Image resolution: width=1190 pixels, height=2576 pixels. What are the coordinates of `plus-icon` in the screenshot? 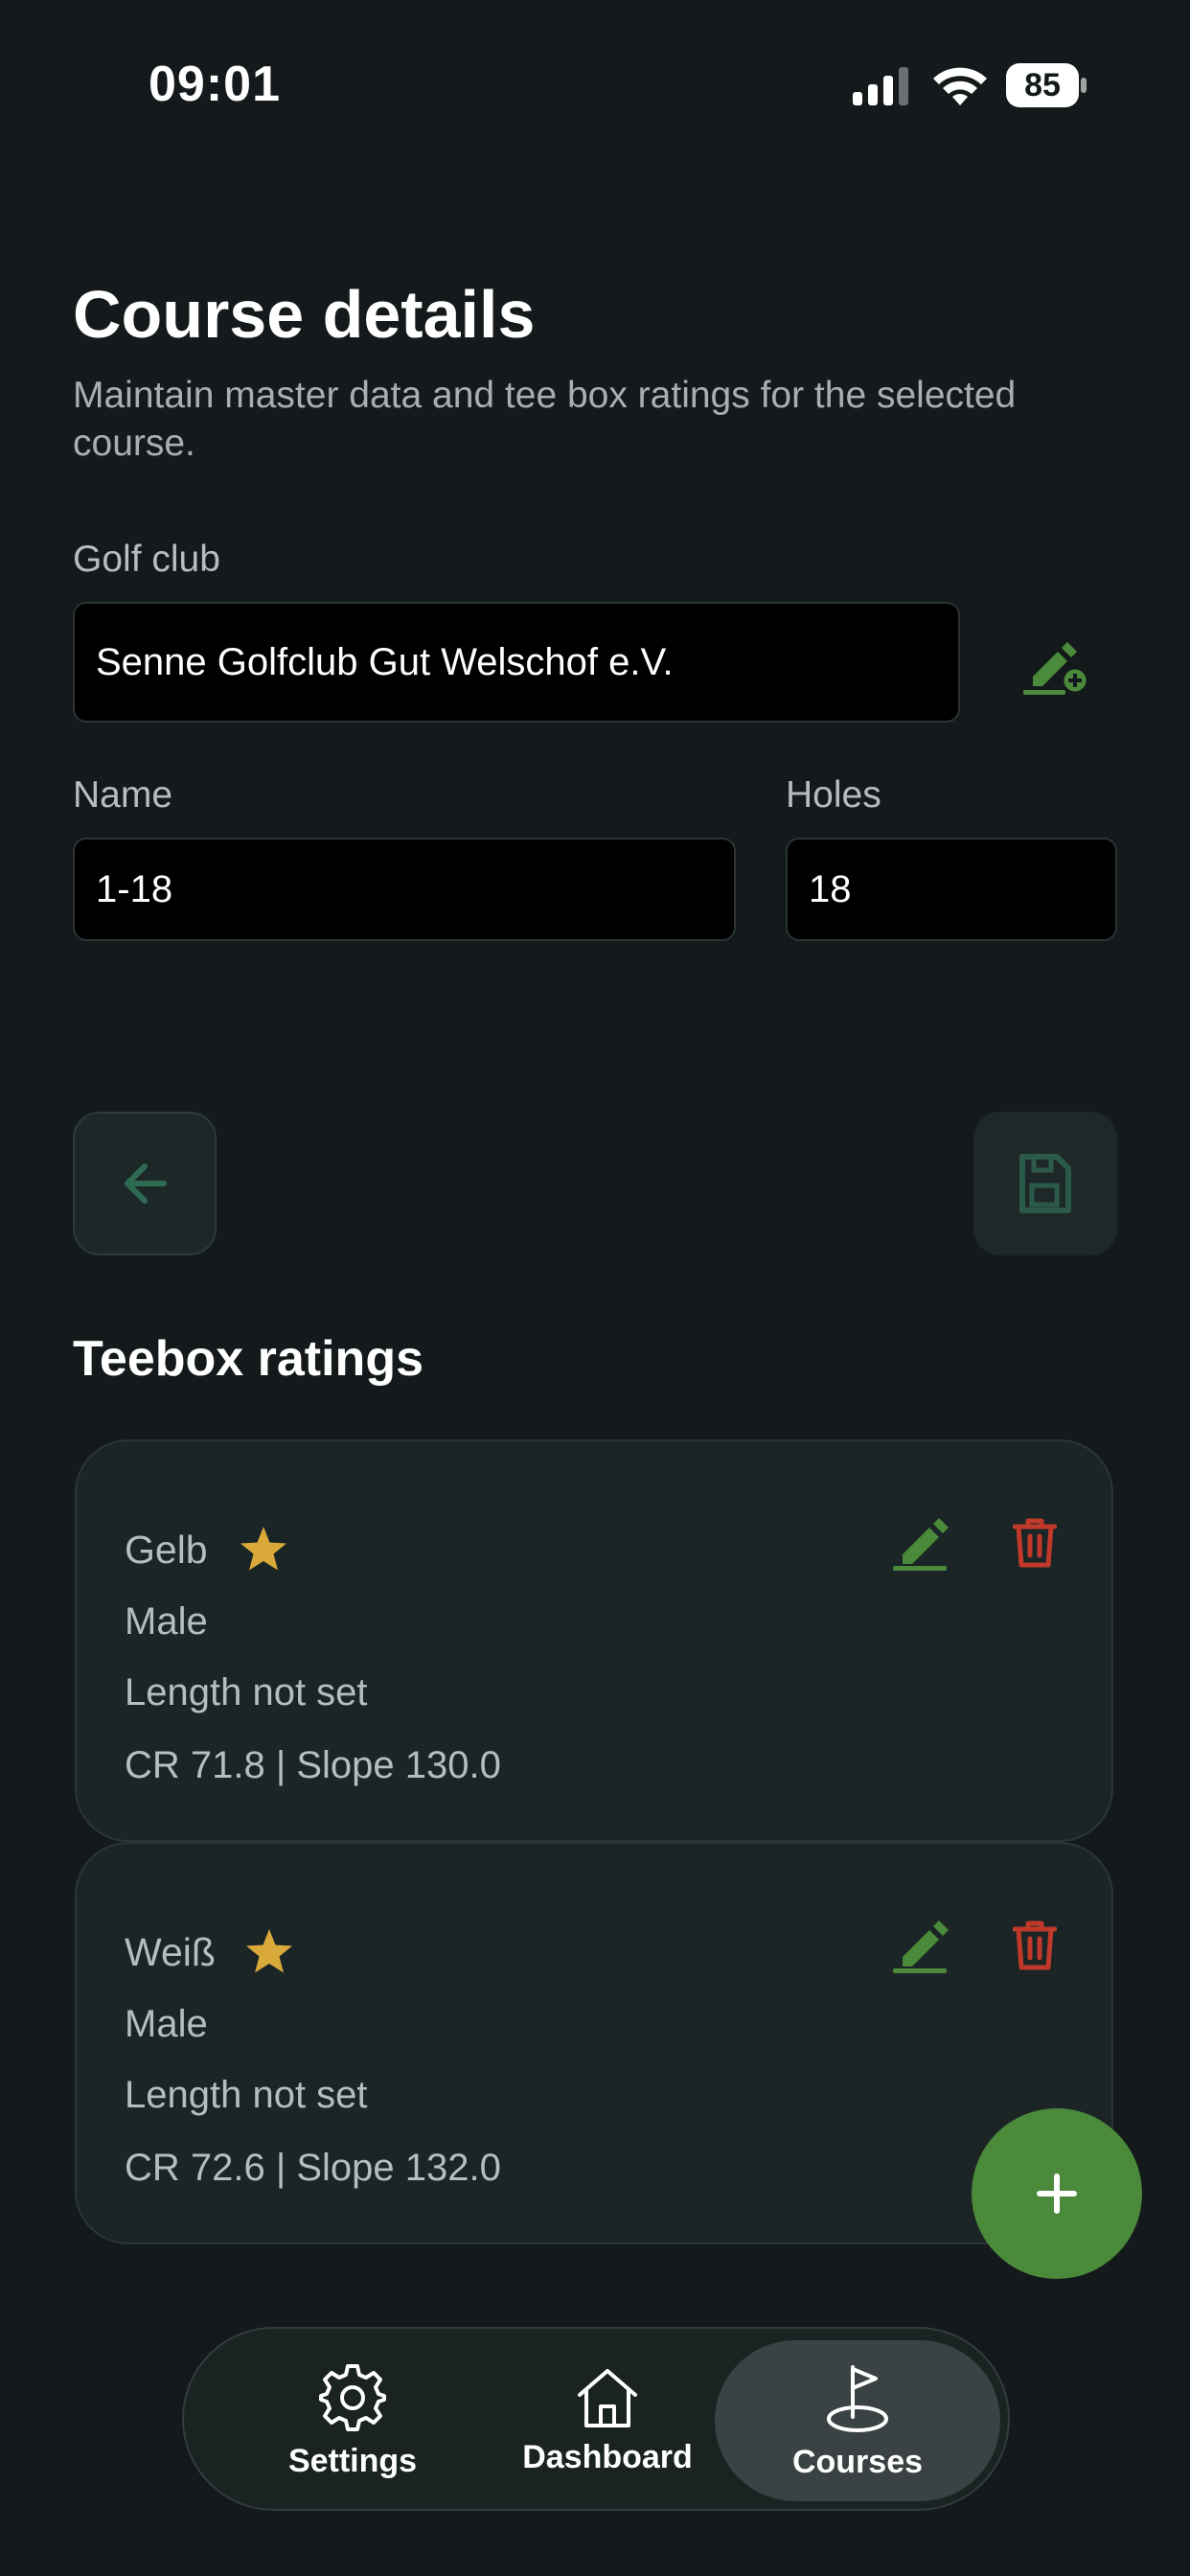 It's located at (1057, 2194).